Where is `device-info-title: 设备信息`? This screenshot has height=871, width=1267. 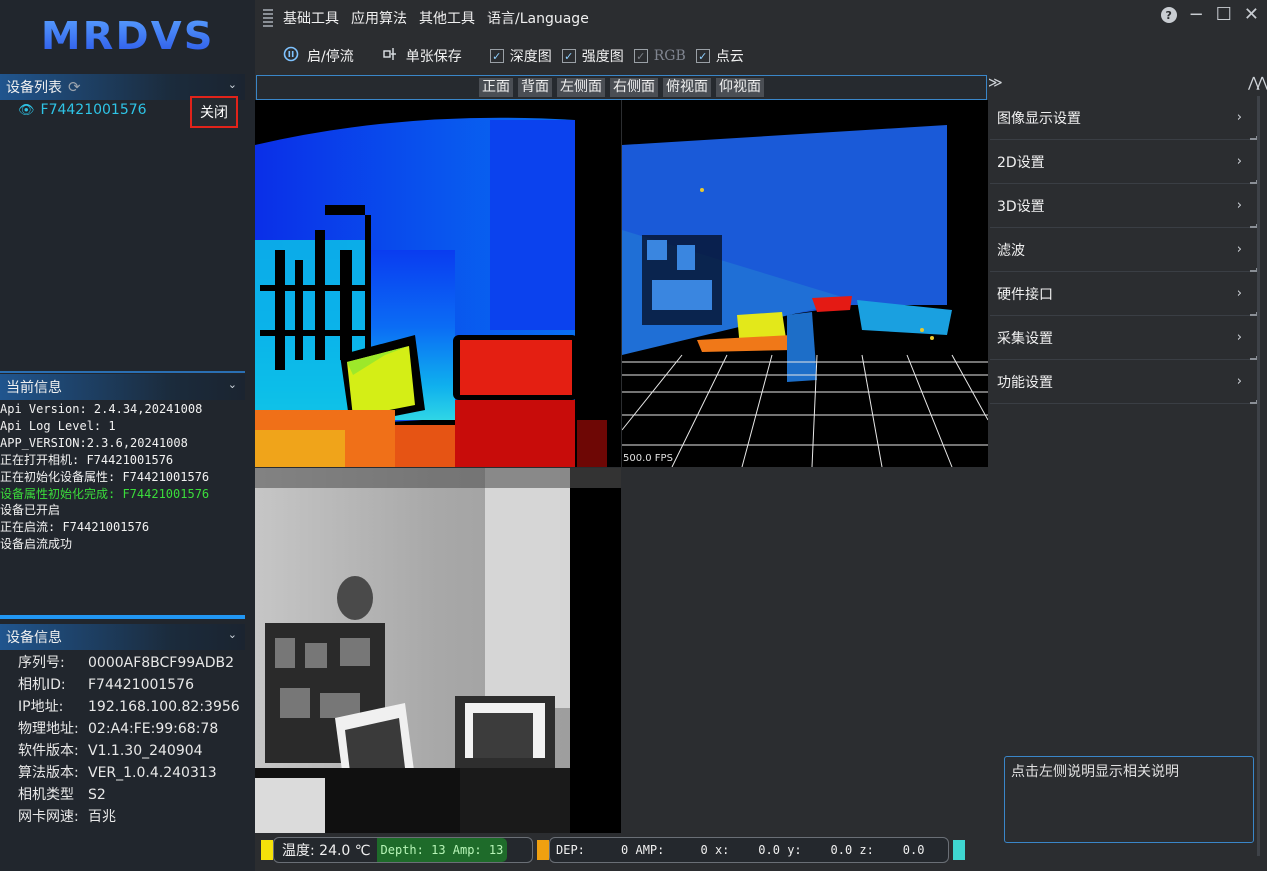
device-info-title: 设备信息 is located at coordinates (34, 638).